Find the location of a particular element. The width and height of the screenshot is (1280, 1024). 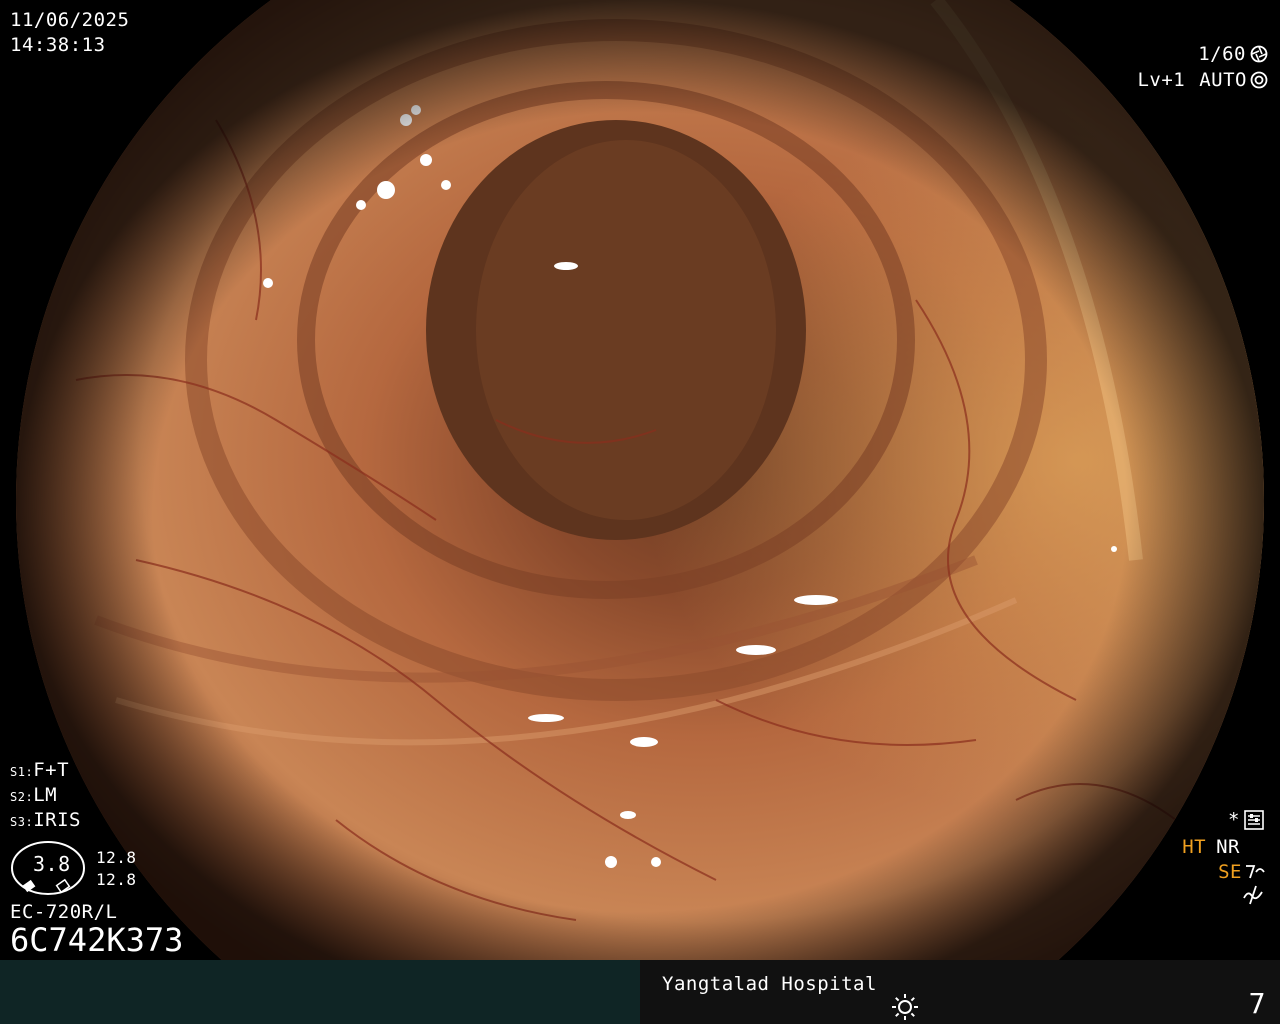

menu-indicator: * is located at coordinates (1246, 820).